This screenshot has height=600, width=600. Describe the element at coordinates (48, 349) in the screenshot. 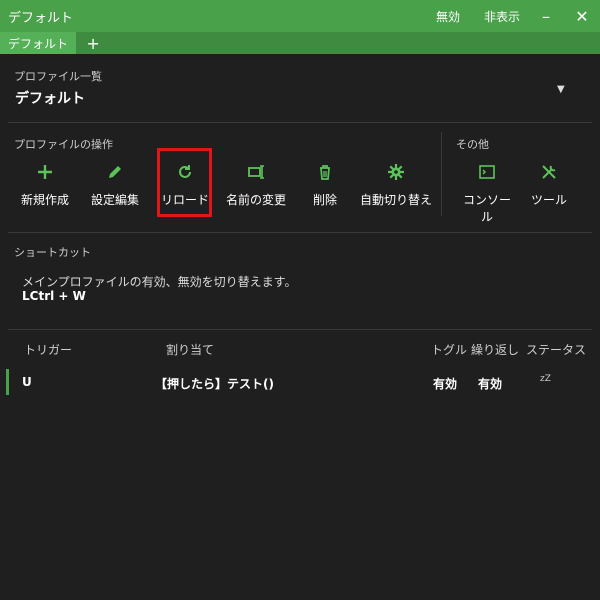

I see `col-trigger: トリガー` at that location.